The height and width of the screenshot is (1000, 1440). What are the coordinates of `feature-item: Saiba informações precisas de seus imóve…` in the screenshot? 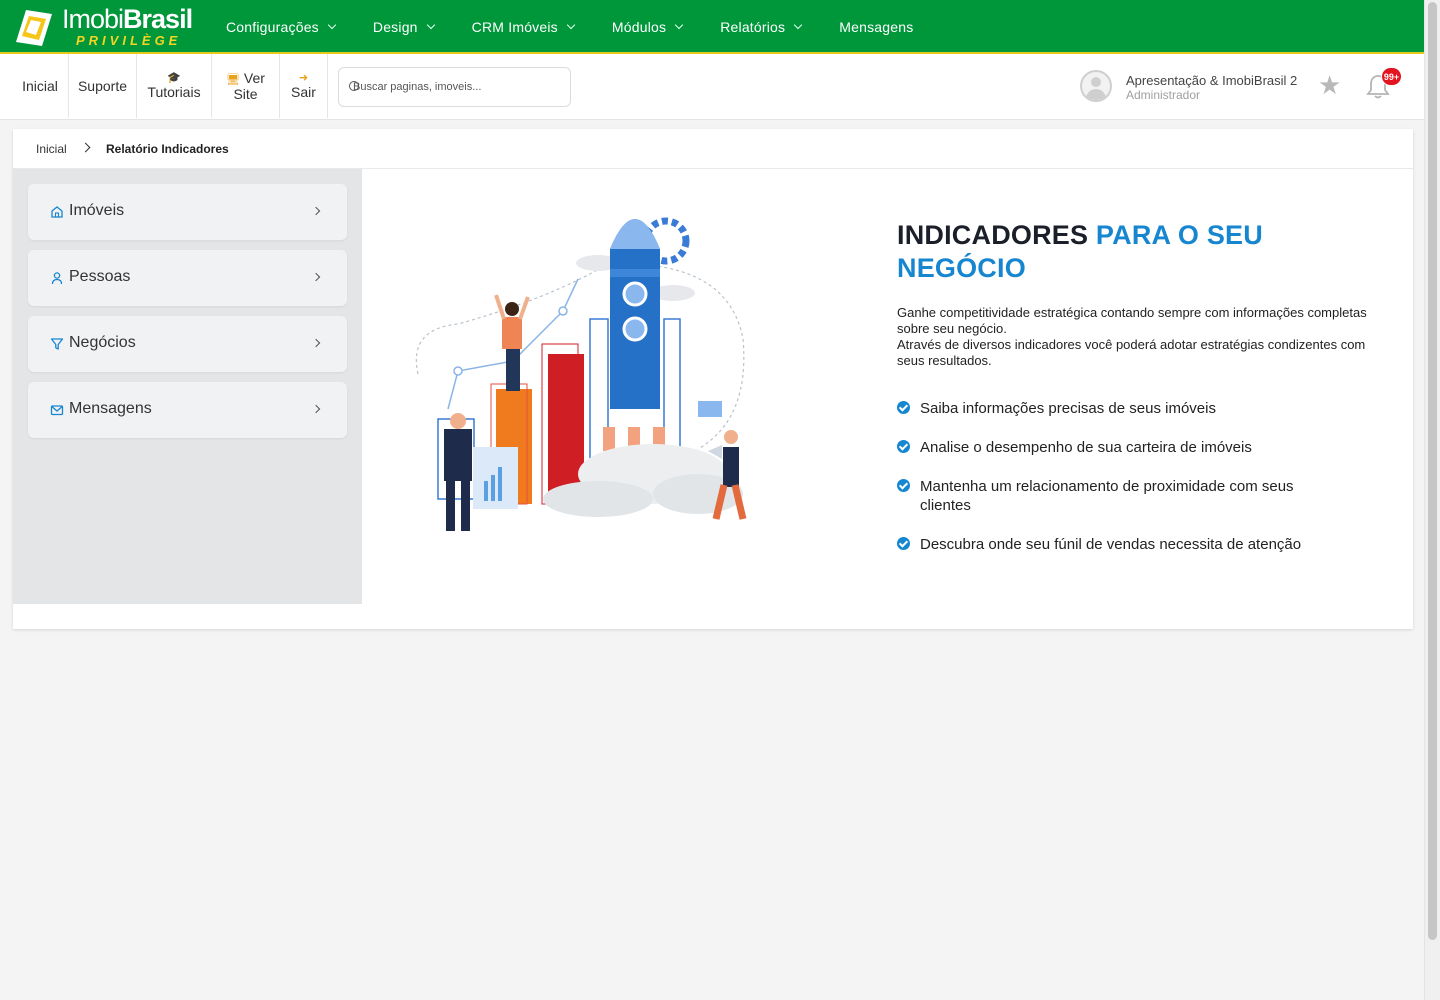 It's located at (1137, 408).